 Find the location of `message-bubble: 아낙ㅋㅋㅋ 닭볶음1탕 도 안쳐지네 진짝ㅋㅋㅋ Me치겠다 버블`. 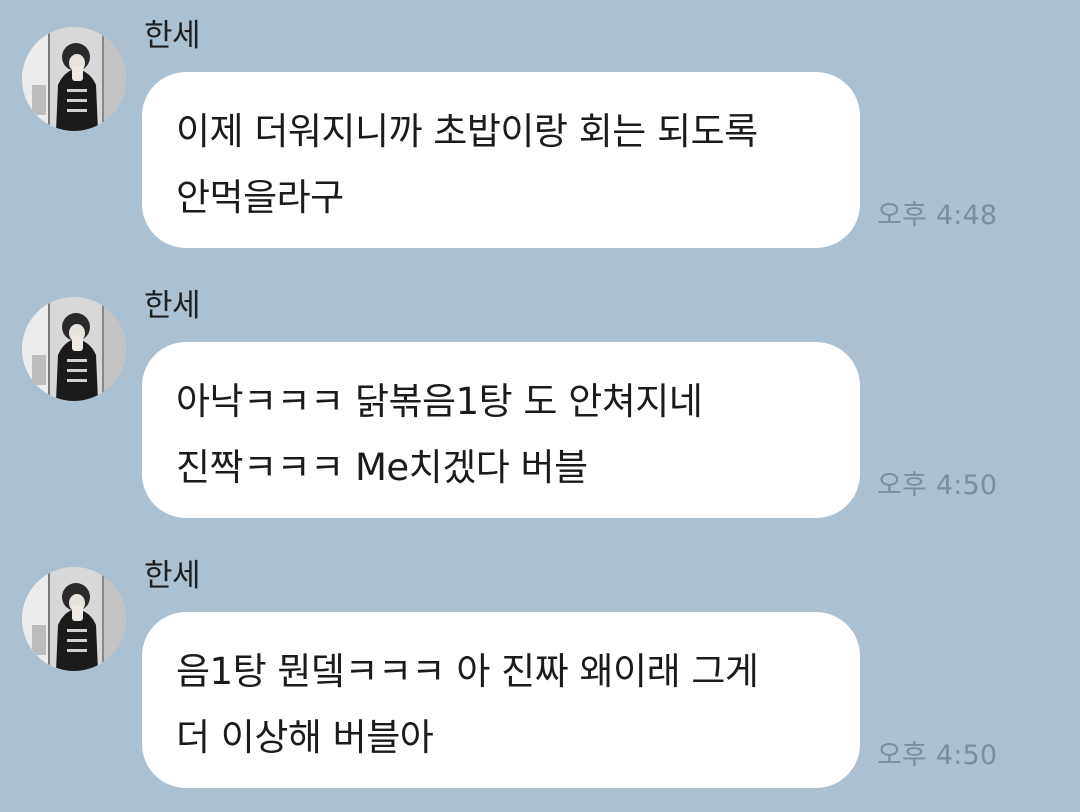

message-bubble: 아낙ㅋㅋㅋ 닭볶음1탕 도 안쳐지네 진짝ㅋㅋㅋ Me치겠다 버블 is located at coordinates (501, 430).